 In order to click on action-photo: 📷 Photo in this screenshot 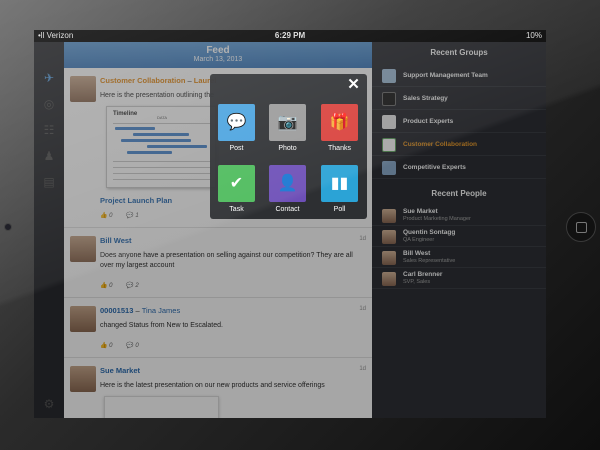, I will do `click(287, 128)`.